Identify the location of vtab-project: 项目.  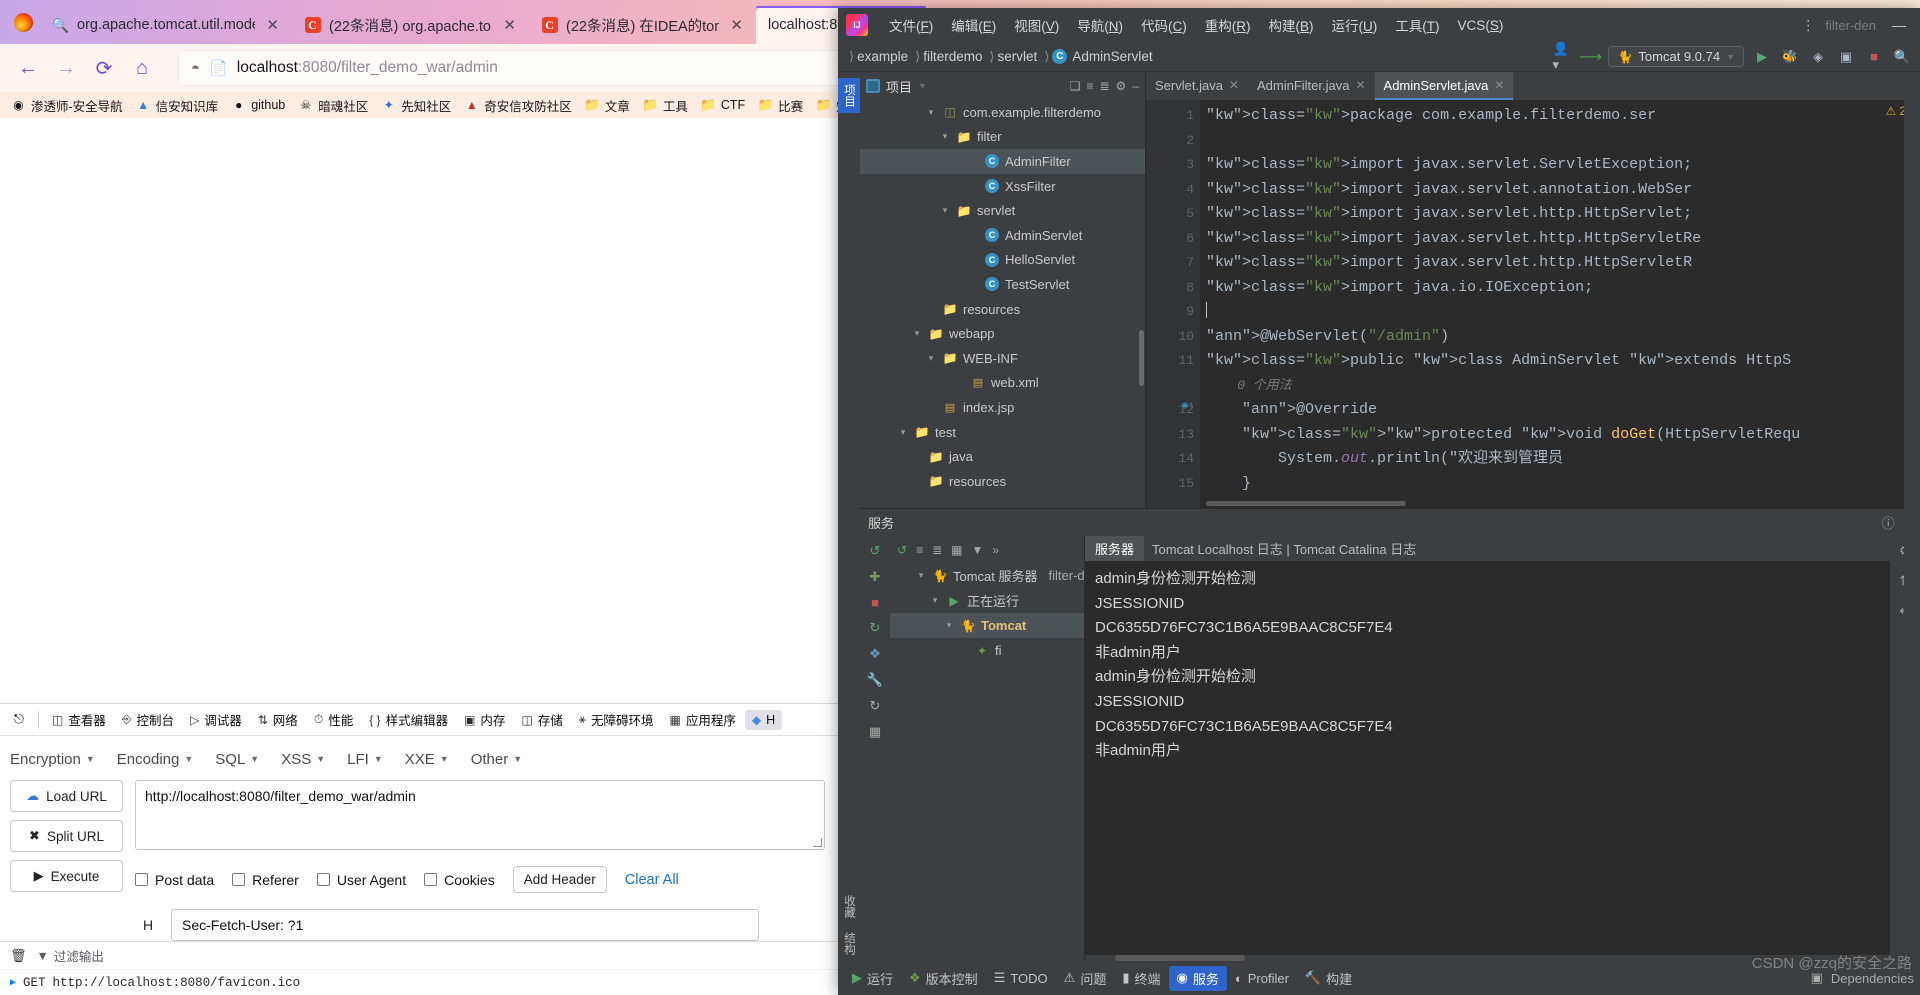
(849, 95).